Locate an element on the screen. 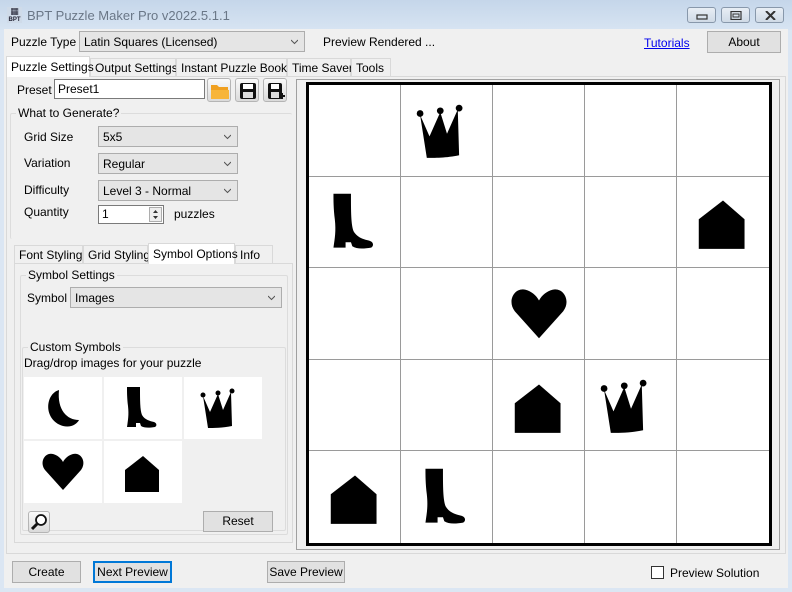 The image size is (792, 592). tab-grid-styling: Grid Styling is located at coordinates (116, 254).